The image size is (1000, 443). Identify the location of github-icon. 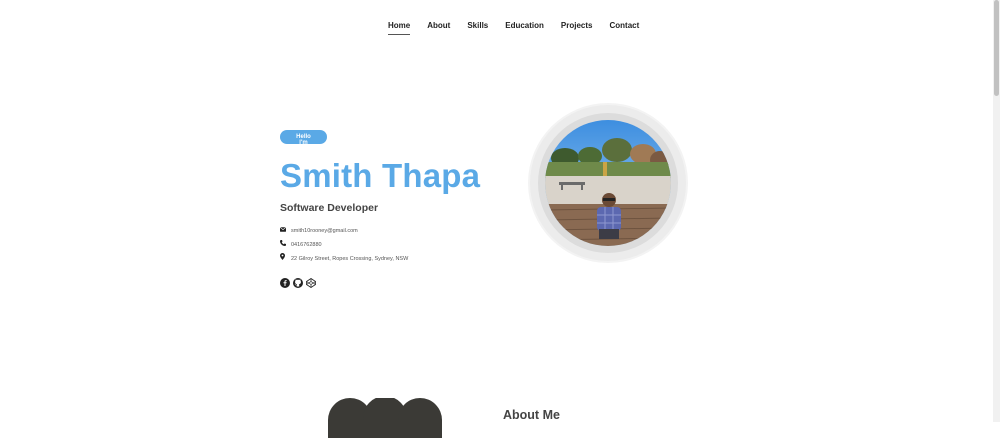
(298, 281).